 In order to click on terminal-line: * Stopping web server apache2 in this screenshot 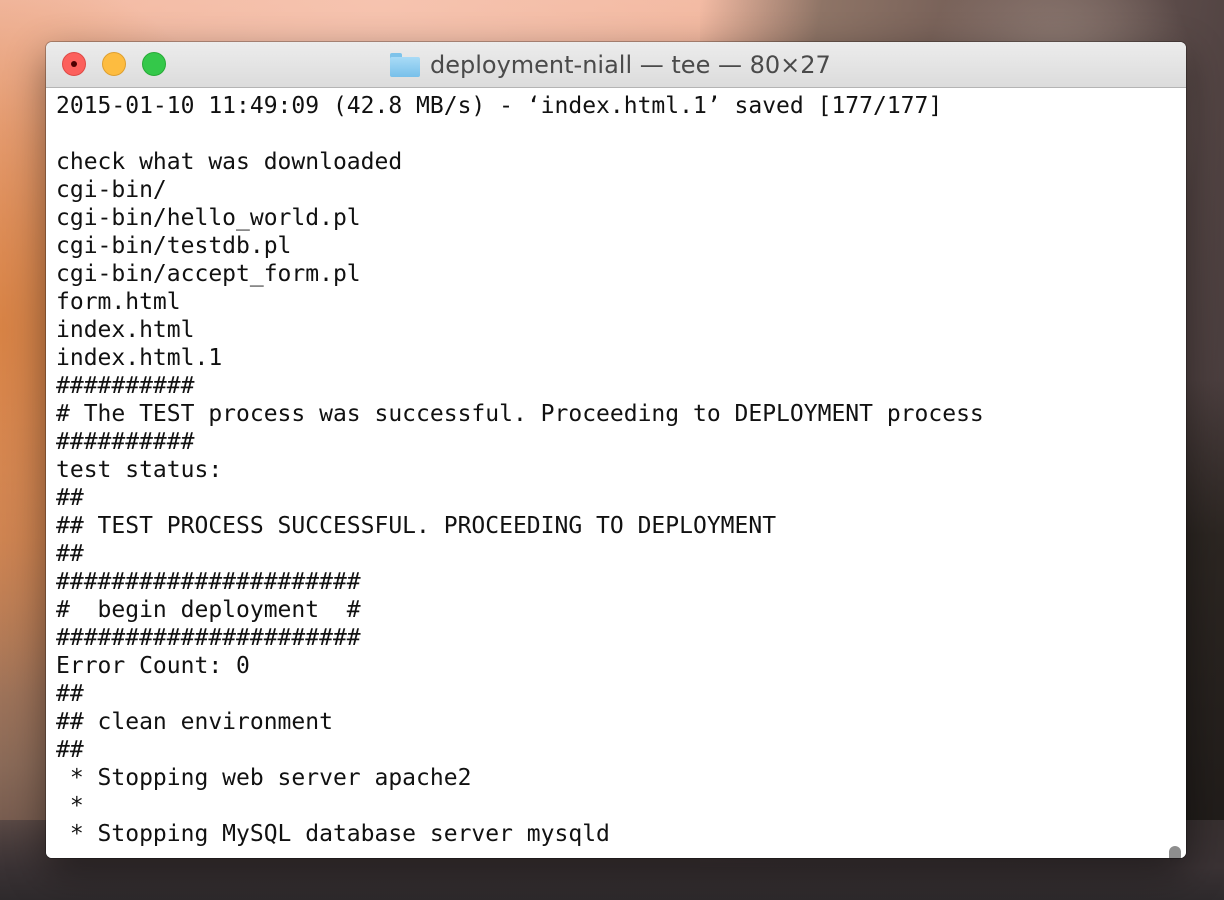, I will do `click(264, 778)`.